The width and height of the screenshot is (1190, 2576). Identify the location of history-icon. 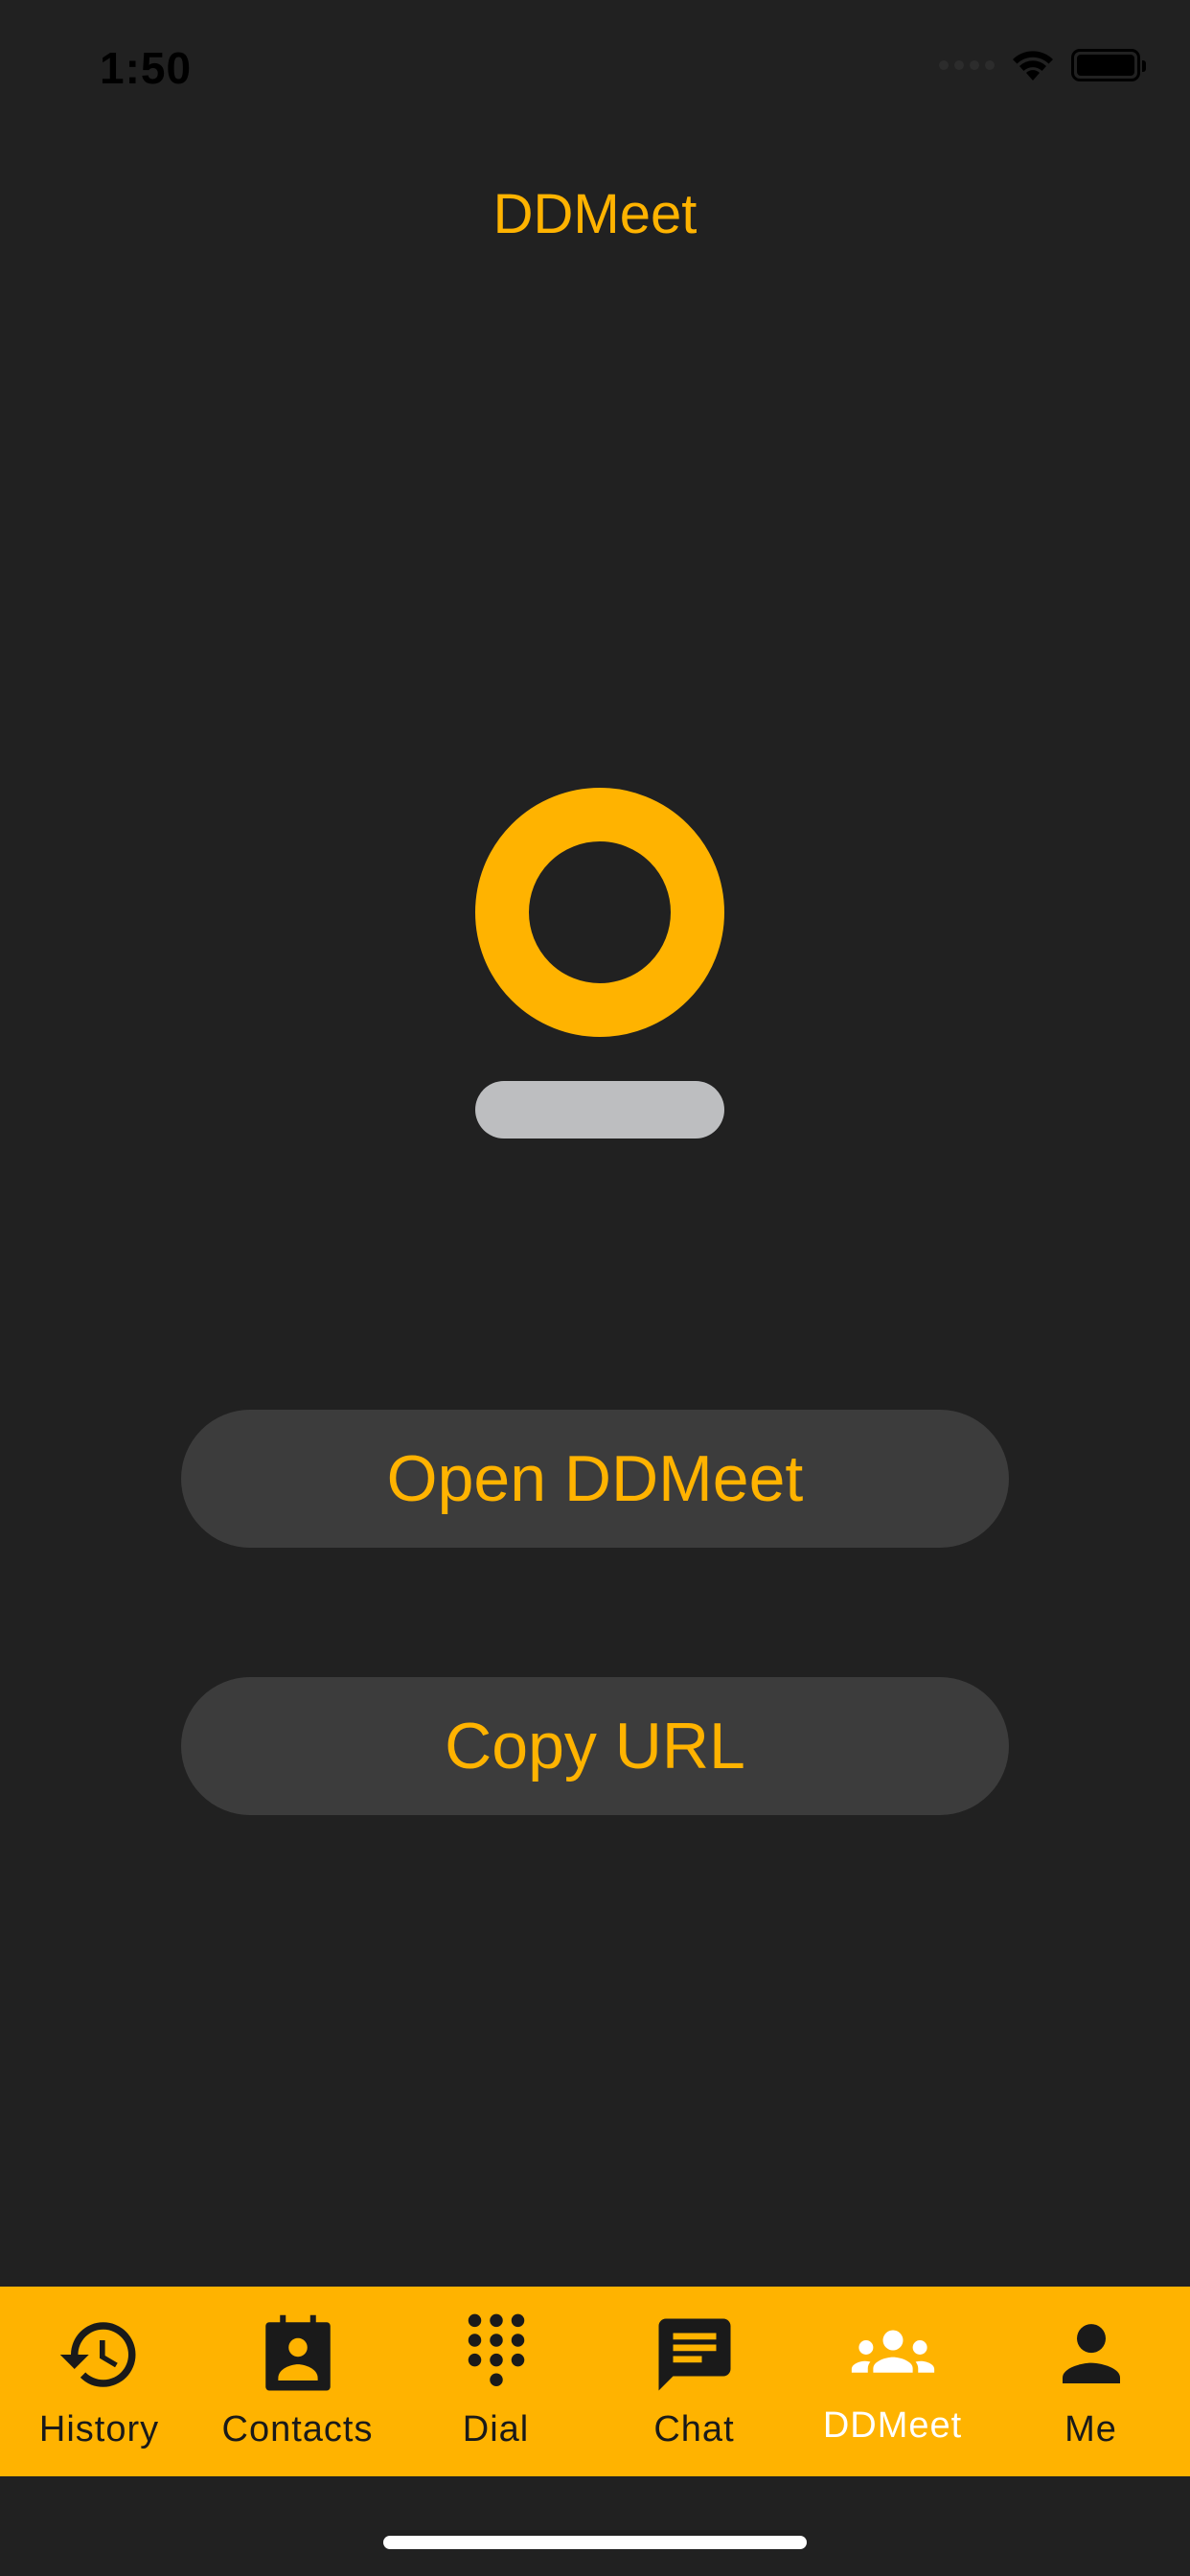
(97, 2354).